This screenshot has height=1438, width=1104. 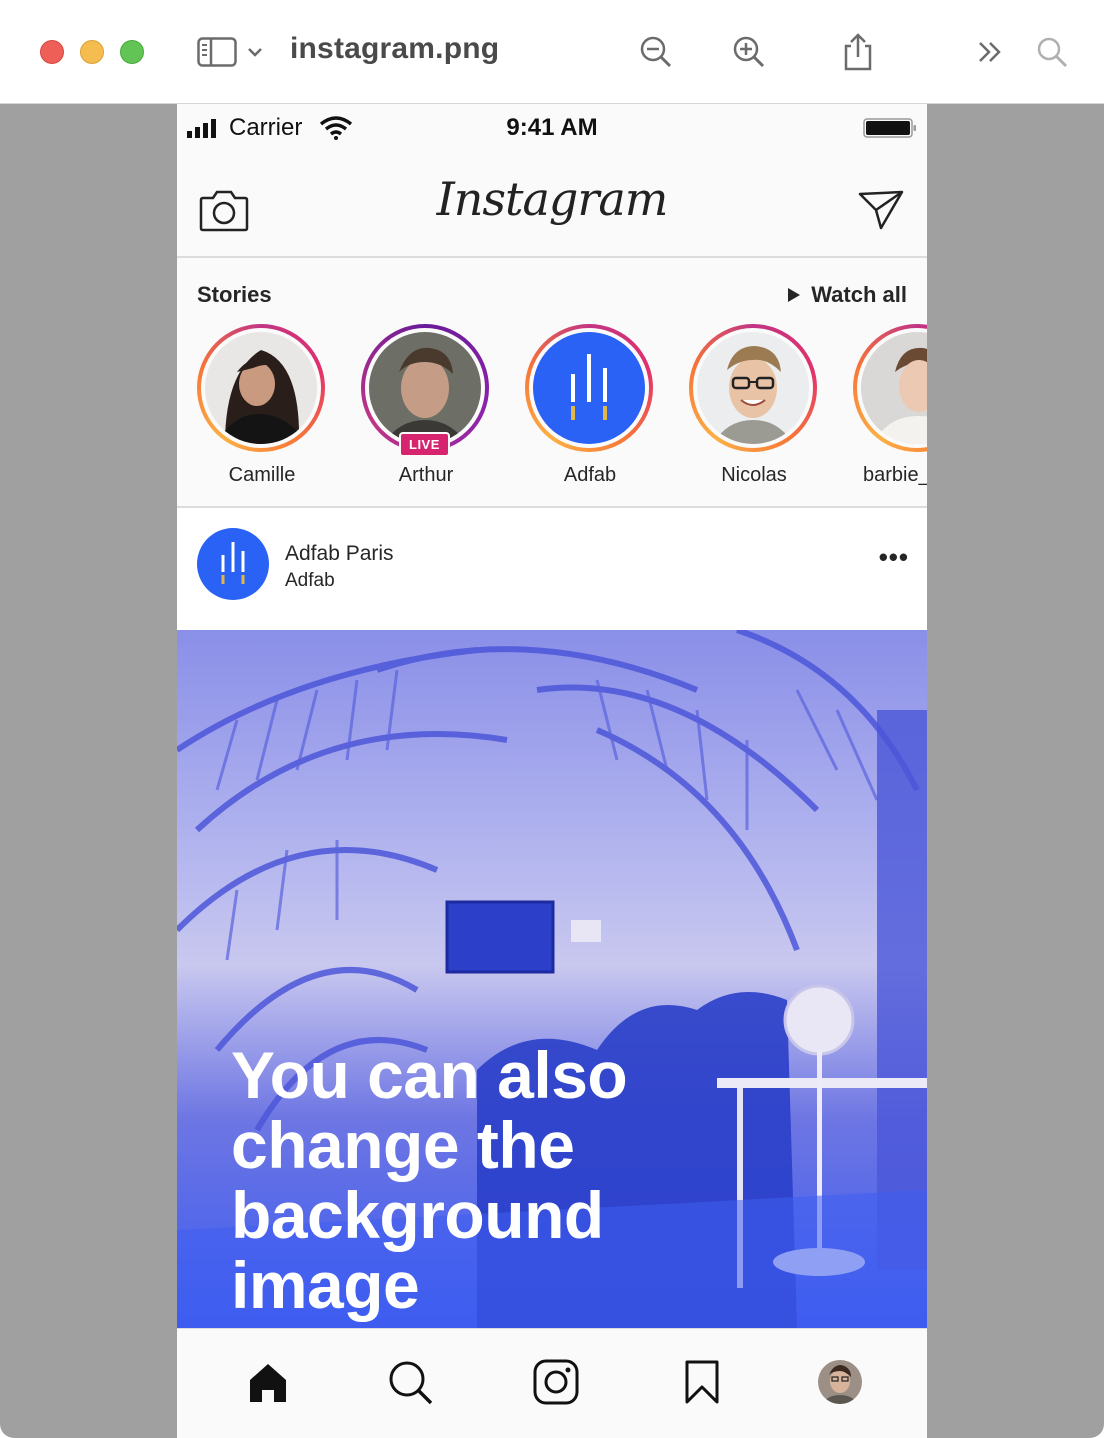 I want to click on home-icon, so click(x=268, y=1382).